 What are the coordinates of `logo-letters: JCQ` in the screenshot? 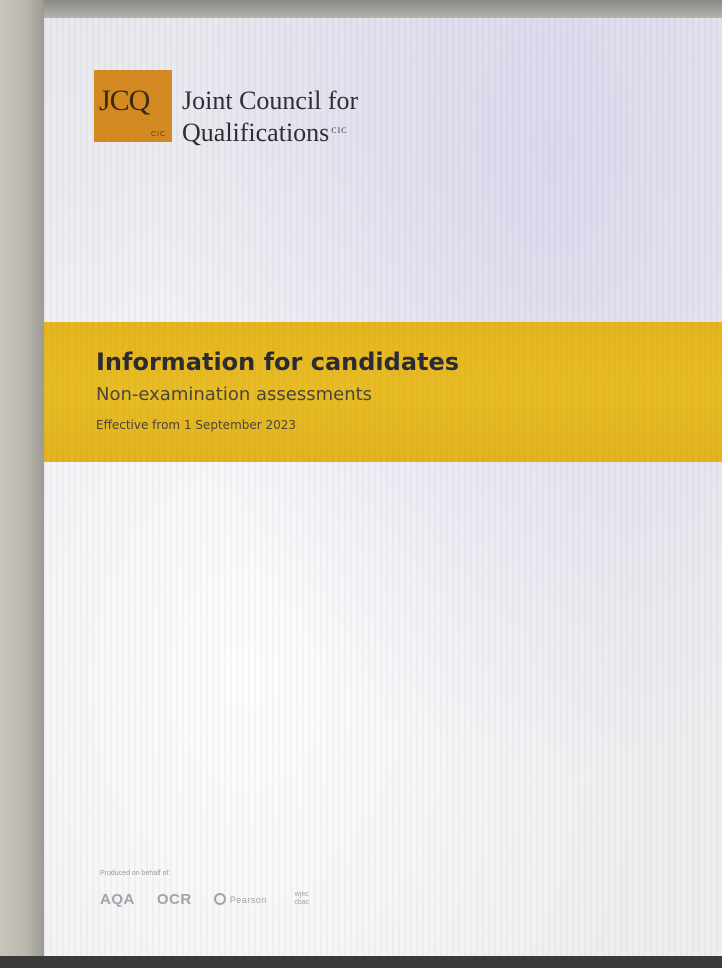 It's located at (124, 100).